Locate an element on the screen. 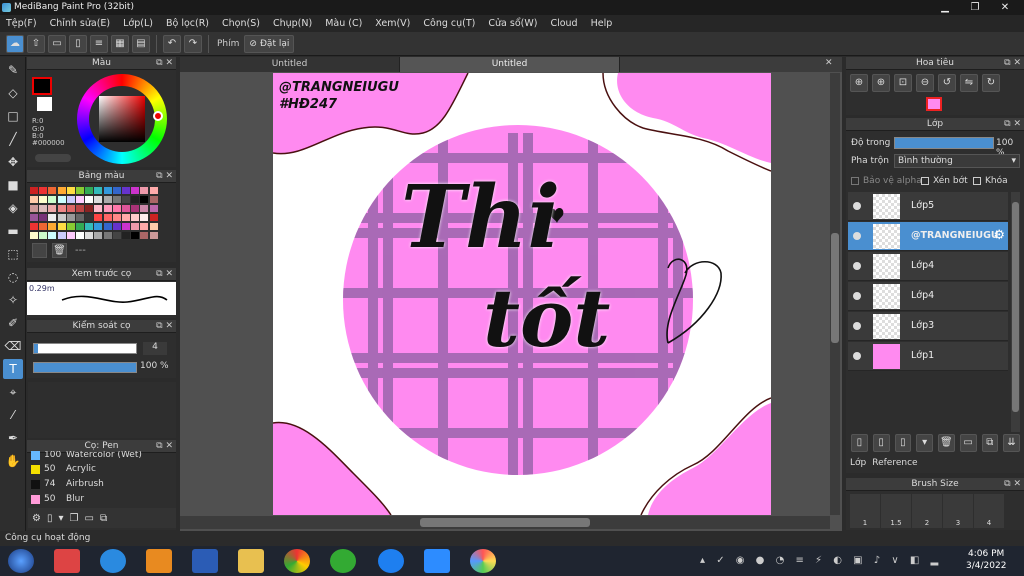 This screenshot has height=576, width=1024. merge-layer-icon: ⇊ is located at coordinates (1011, 443).